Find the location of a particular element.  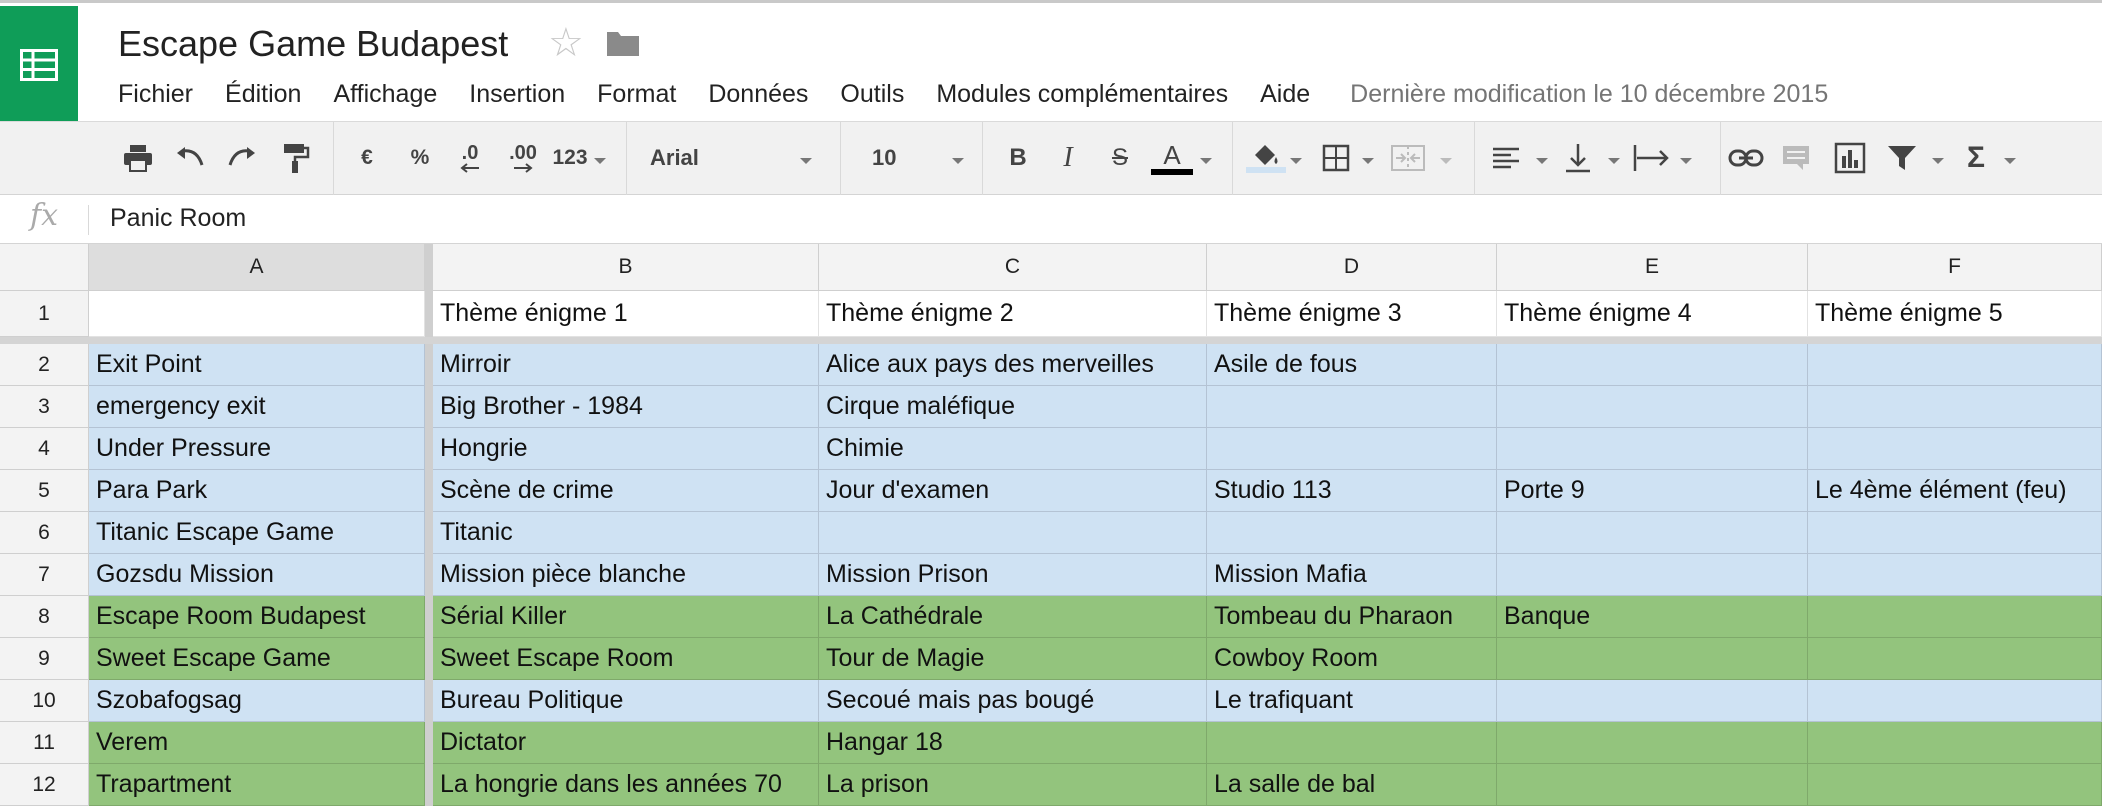

cell: Hongrie is located at coordinates (626, 449).